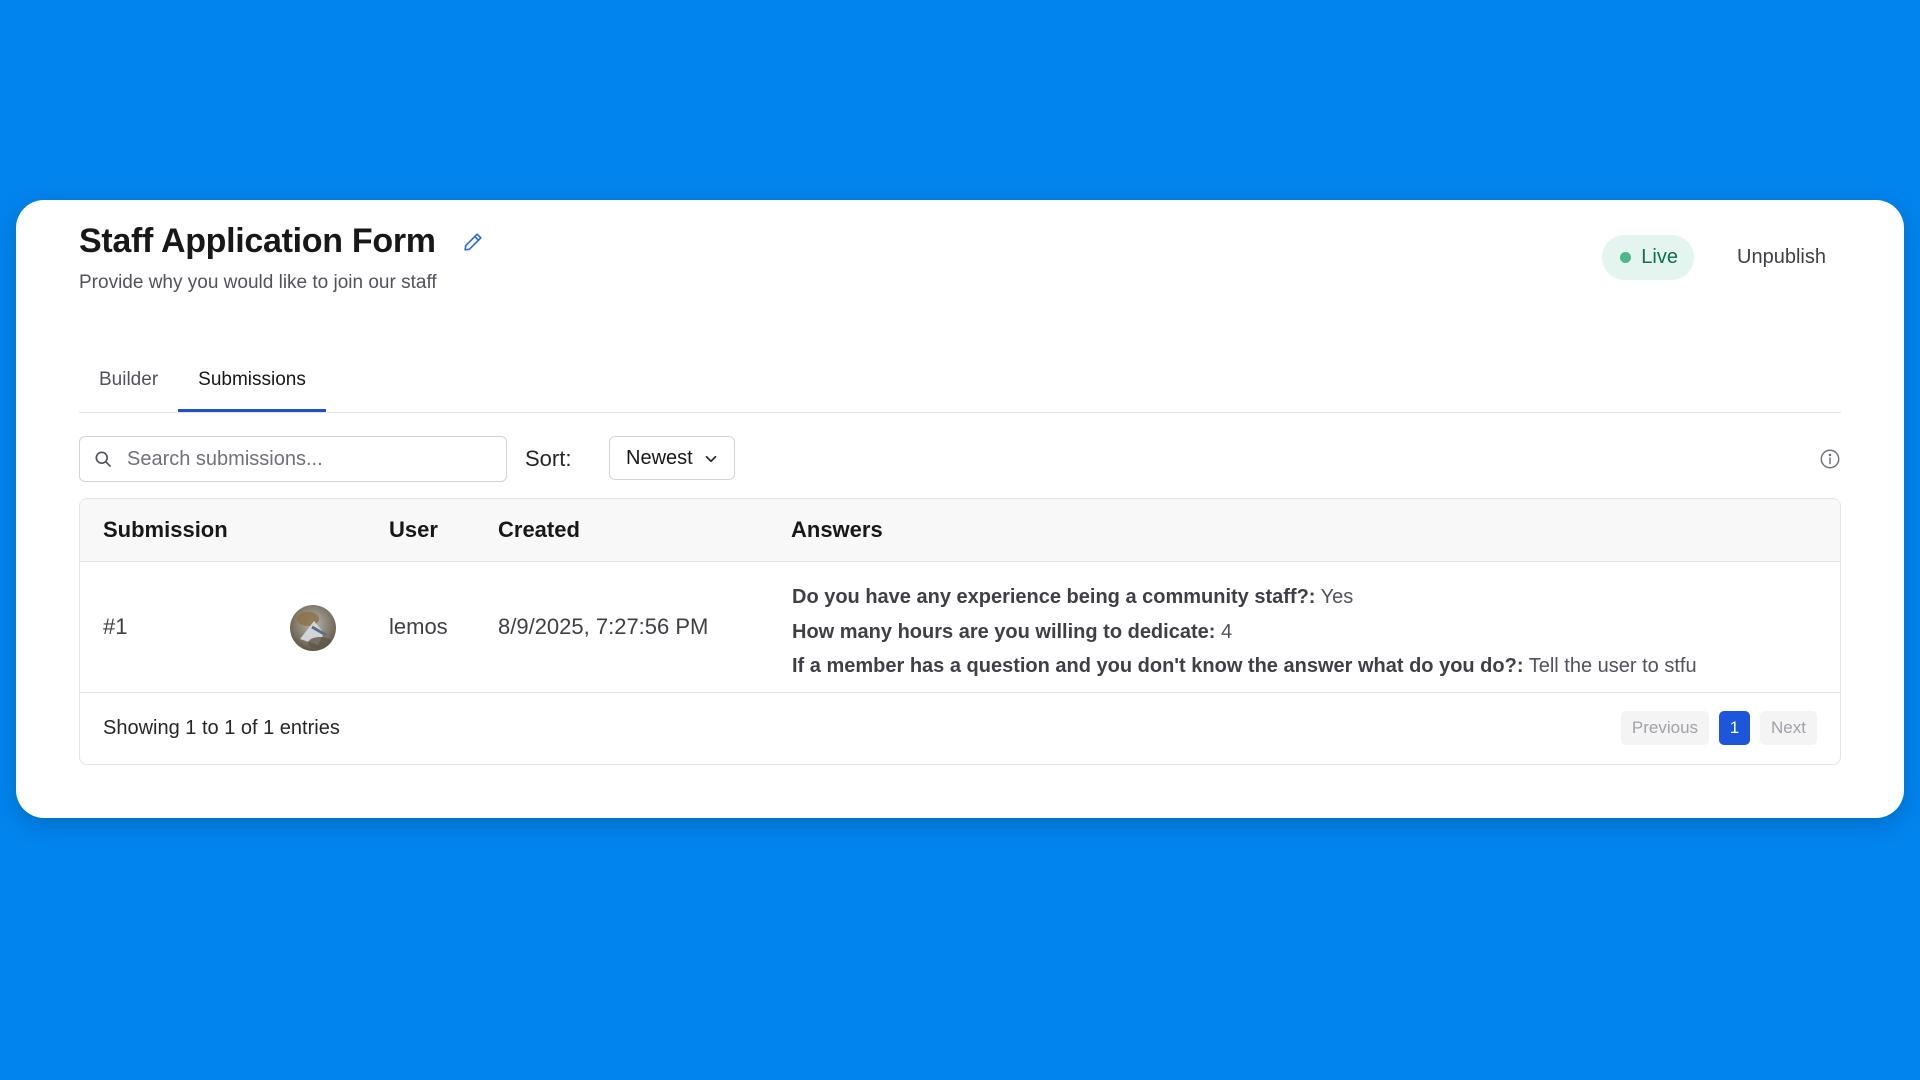 This screenshot has height=1080, width=1920. I want to click on answer-value: 4, so click(1226, 631).